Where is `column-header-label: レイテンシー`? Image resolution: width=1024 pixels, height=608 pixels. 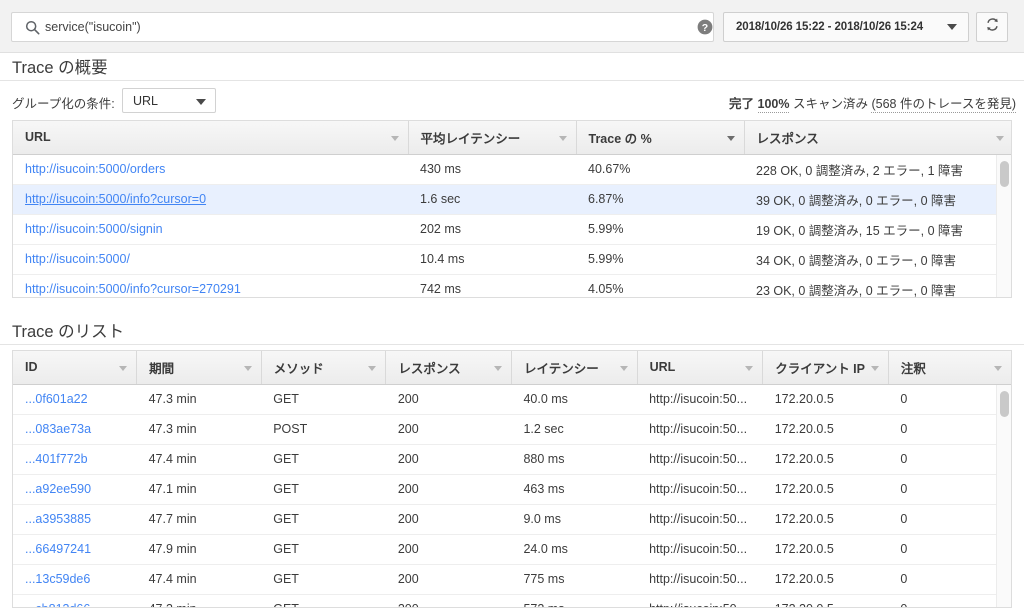 column-header-label: レイテンシー is located at coordinates (561, 368).